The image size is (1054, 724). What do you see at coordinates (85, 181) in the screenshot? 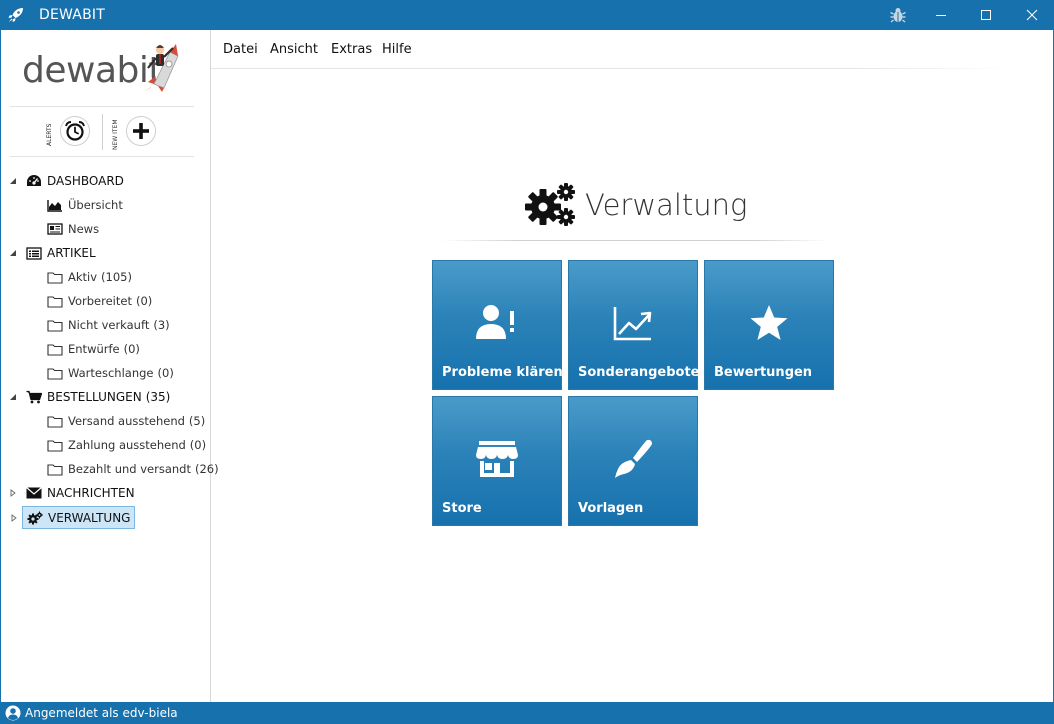
I see `tree-label: DASHBOARD` at bounding box center [85, 181].